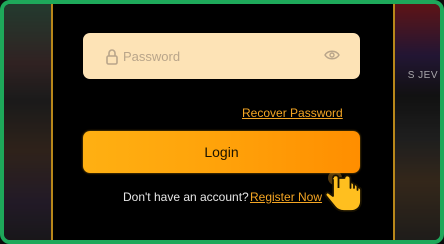  What do you see at coordinates (414, 122) in the screenshot?
I see `game-thumbnails-right` at bounding box center [414, 122].